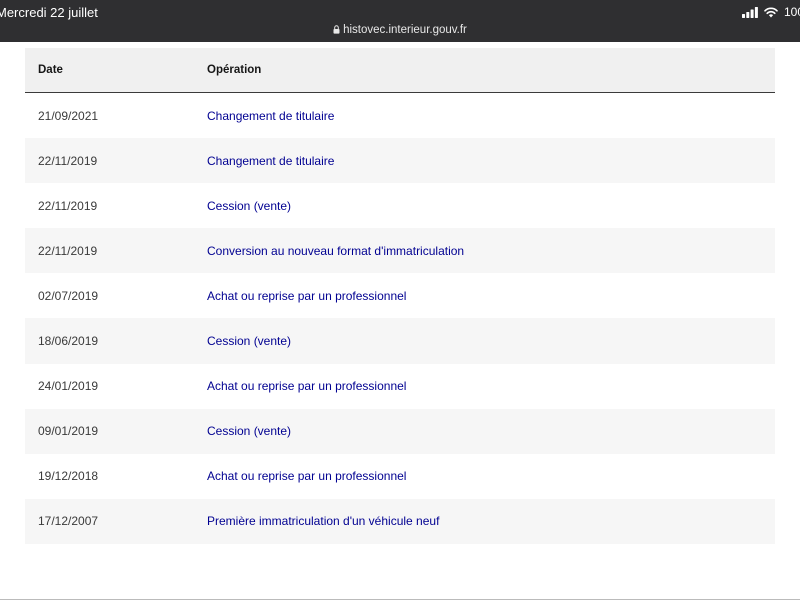  I want to click on lock-icon, so click(336, 31).